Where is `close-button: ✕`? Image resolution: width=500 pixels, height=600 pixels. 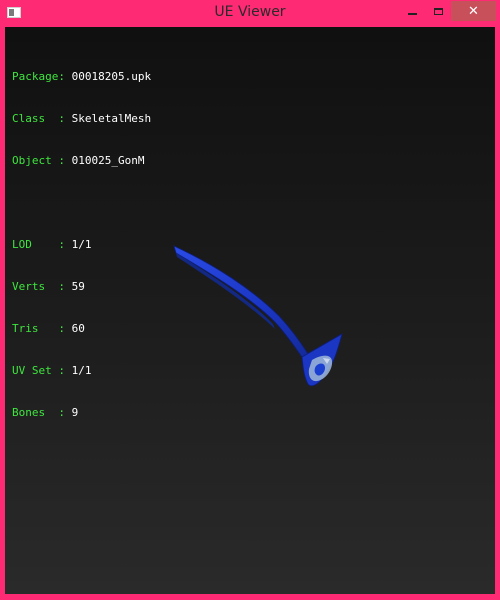 close-button: ✕ is located at coordinates (473, 11).